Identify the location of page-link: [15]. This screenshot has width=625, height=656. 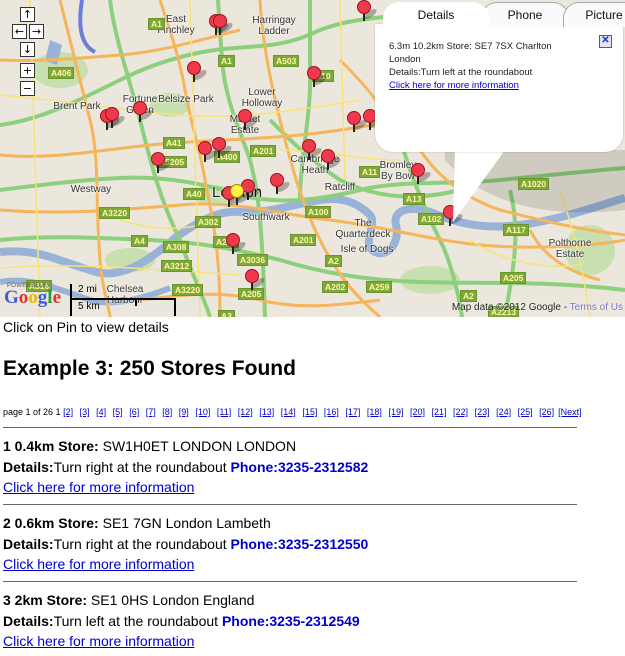
(309, 412).